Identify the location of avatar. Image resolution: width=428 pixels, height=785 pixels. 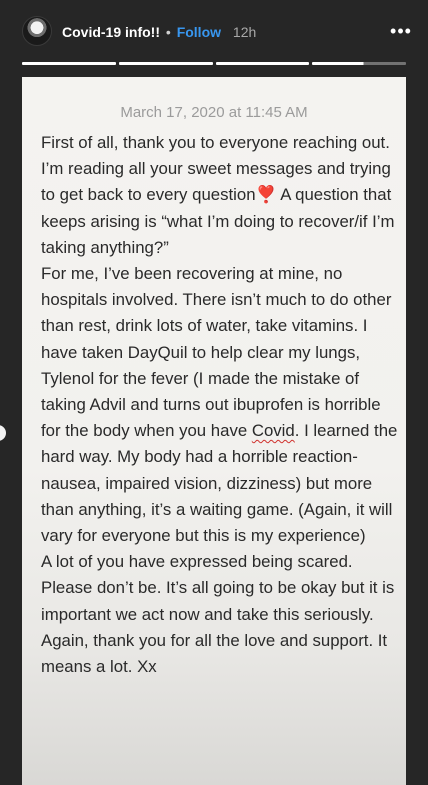
(37, 31).